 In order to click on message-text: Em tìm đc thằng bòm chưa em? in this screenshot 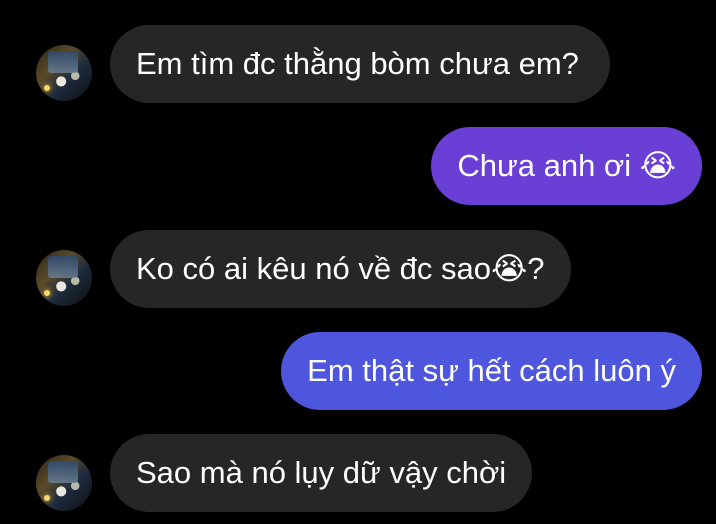, I will do `click(357, 63)`.